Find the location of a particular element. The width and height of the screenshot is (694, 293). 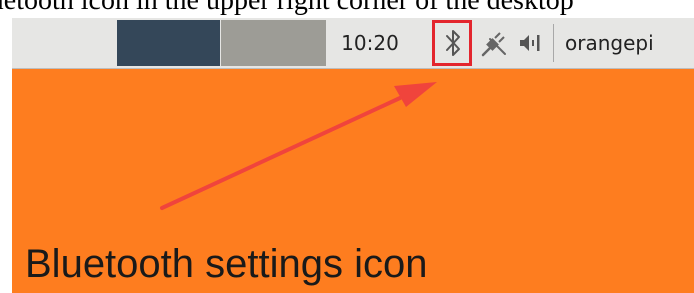

network-disconnected-icon is located at coordinates (495, 43).